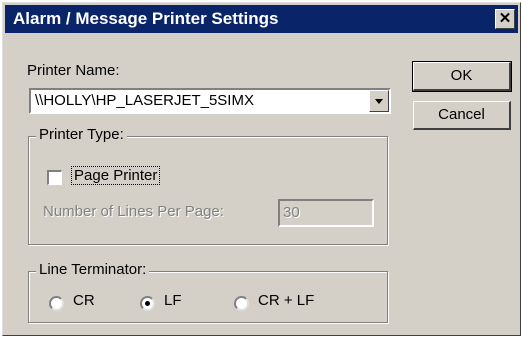  Describe the element at coordinates (81, 134) in the screenshot. I see `printer-type-legend: Printer Type:` at that location.